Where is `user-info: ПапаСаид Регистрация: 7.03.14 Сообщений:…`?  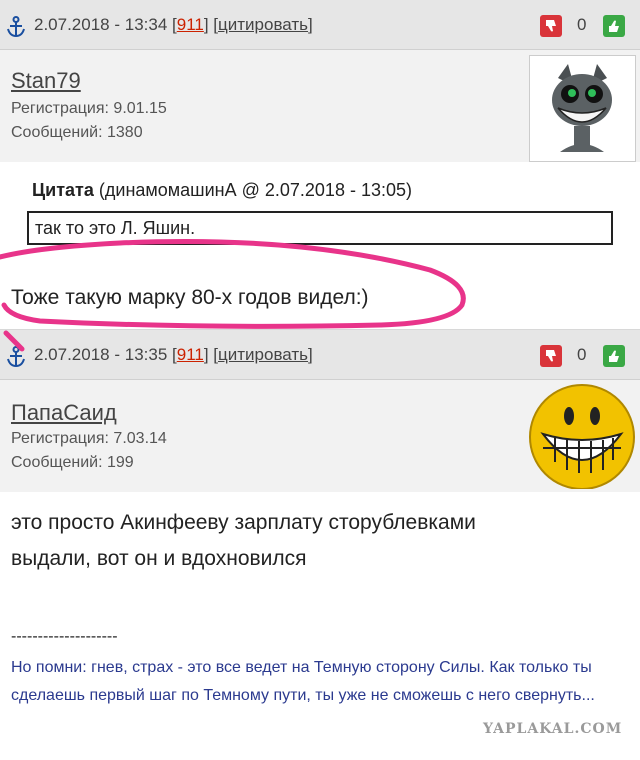 user-info: ПапаСаид Регистрация: 7.03.14 Сообщений:… is located at coordinates (320, 436).